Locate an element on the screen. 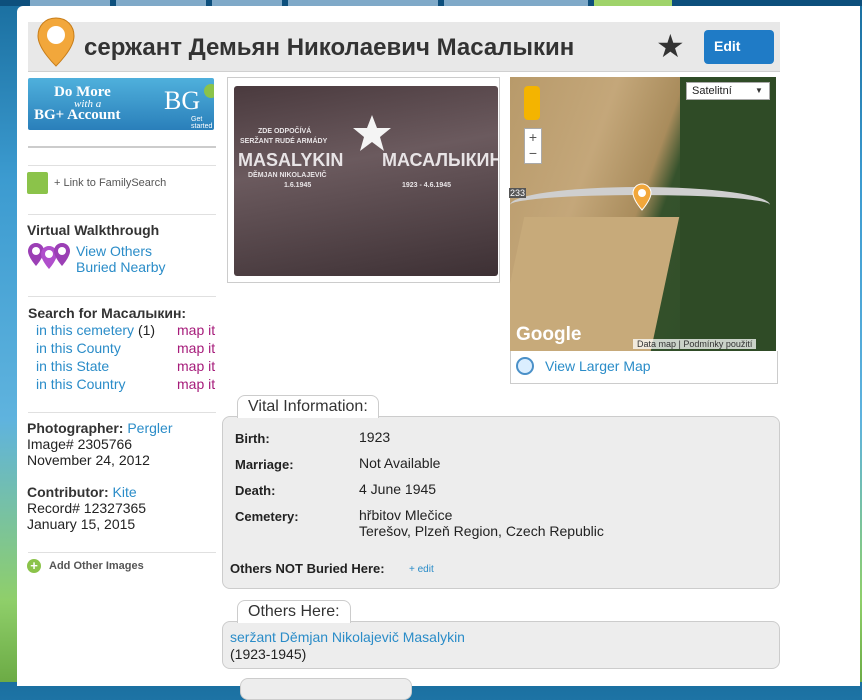 Image resolution: width=862 pixels, height=700 pixels. chevron-down-icon: ▼ is located at coordinates (759, 90).